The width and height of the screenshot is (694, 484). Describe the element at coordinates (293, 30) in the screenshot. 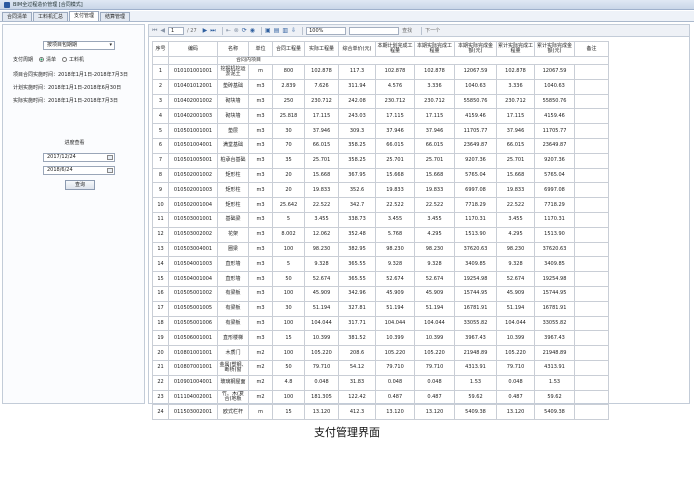

I see `export-icon: ⇩` at that location.